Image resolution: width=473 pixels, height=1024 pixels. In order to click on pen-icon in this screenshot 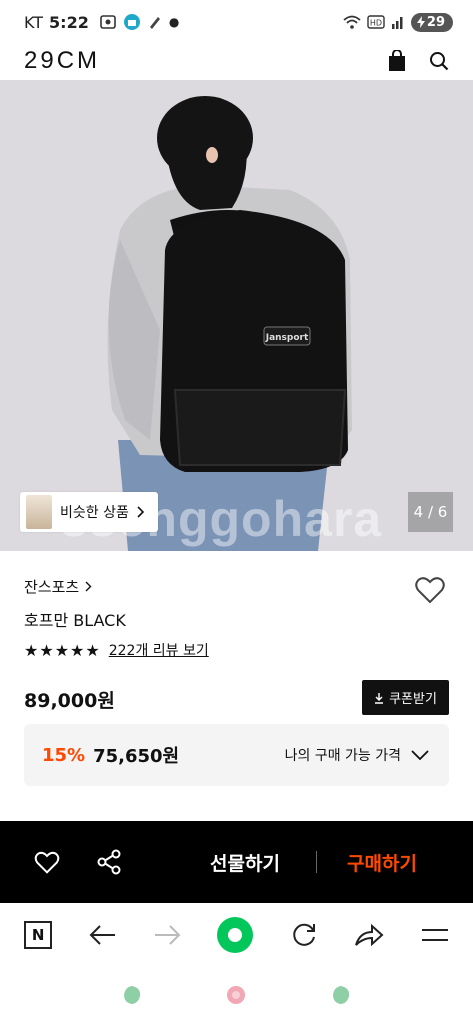, I will do `click(154, 23)`.